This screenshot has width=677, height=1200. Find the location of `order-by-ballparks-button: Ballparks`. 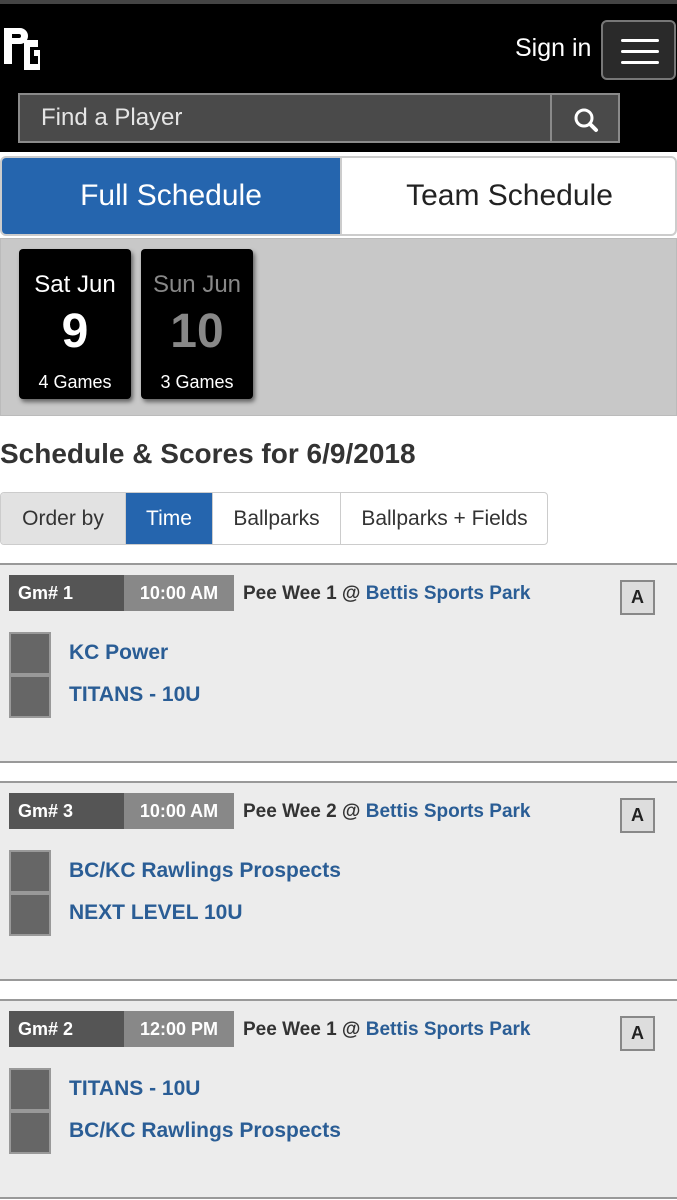

order-by-ballparks-button: Ballparks is located at coordinates (276, 518).